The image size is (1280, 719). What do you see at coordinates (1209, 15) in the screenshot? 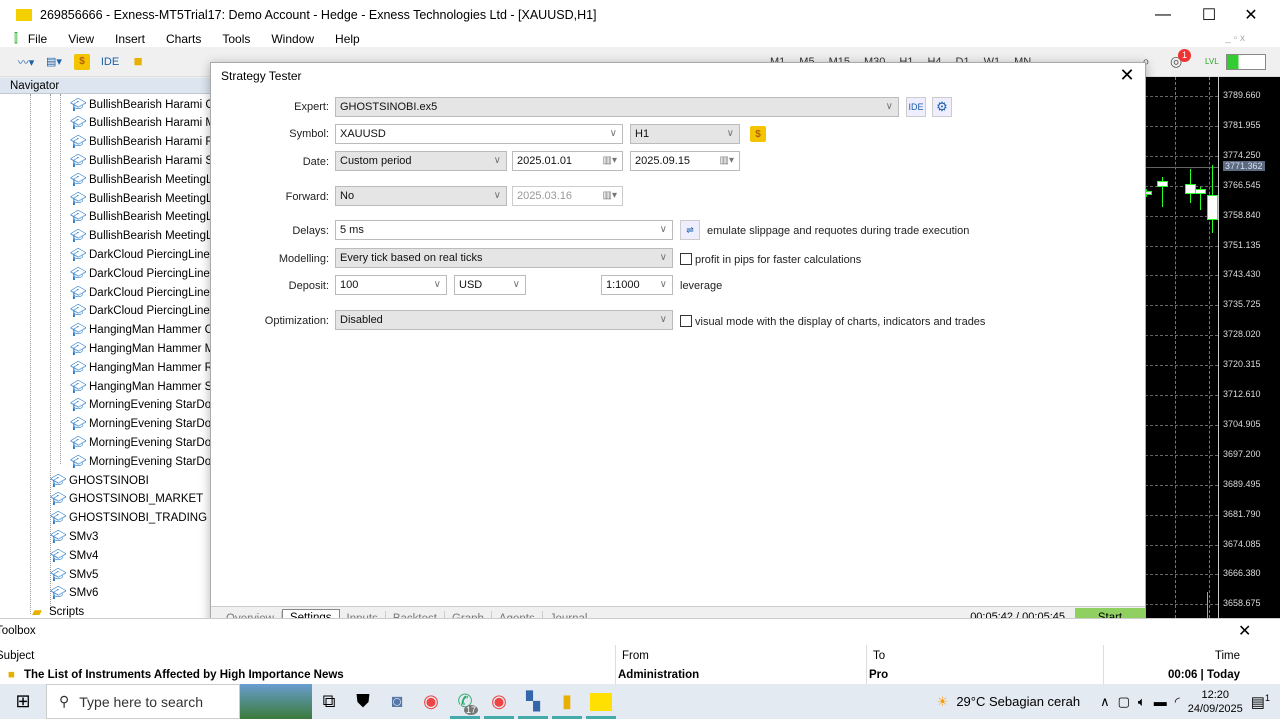
I see `maximize-button: ☐` at bounding box center [1209, 15].